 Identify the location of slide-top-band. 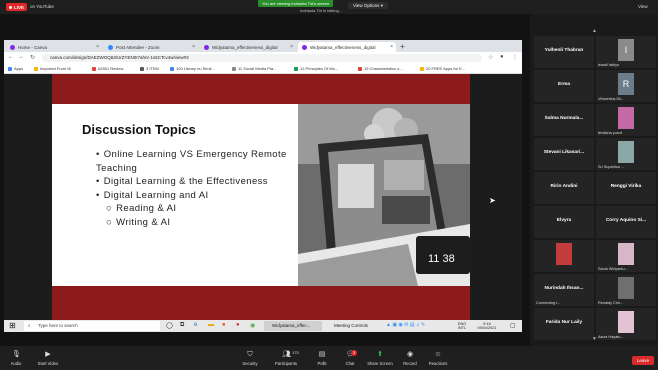
(261, 89).